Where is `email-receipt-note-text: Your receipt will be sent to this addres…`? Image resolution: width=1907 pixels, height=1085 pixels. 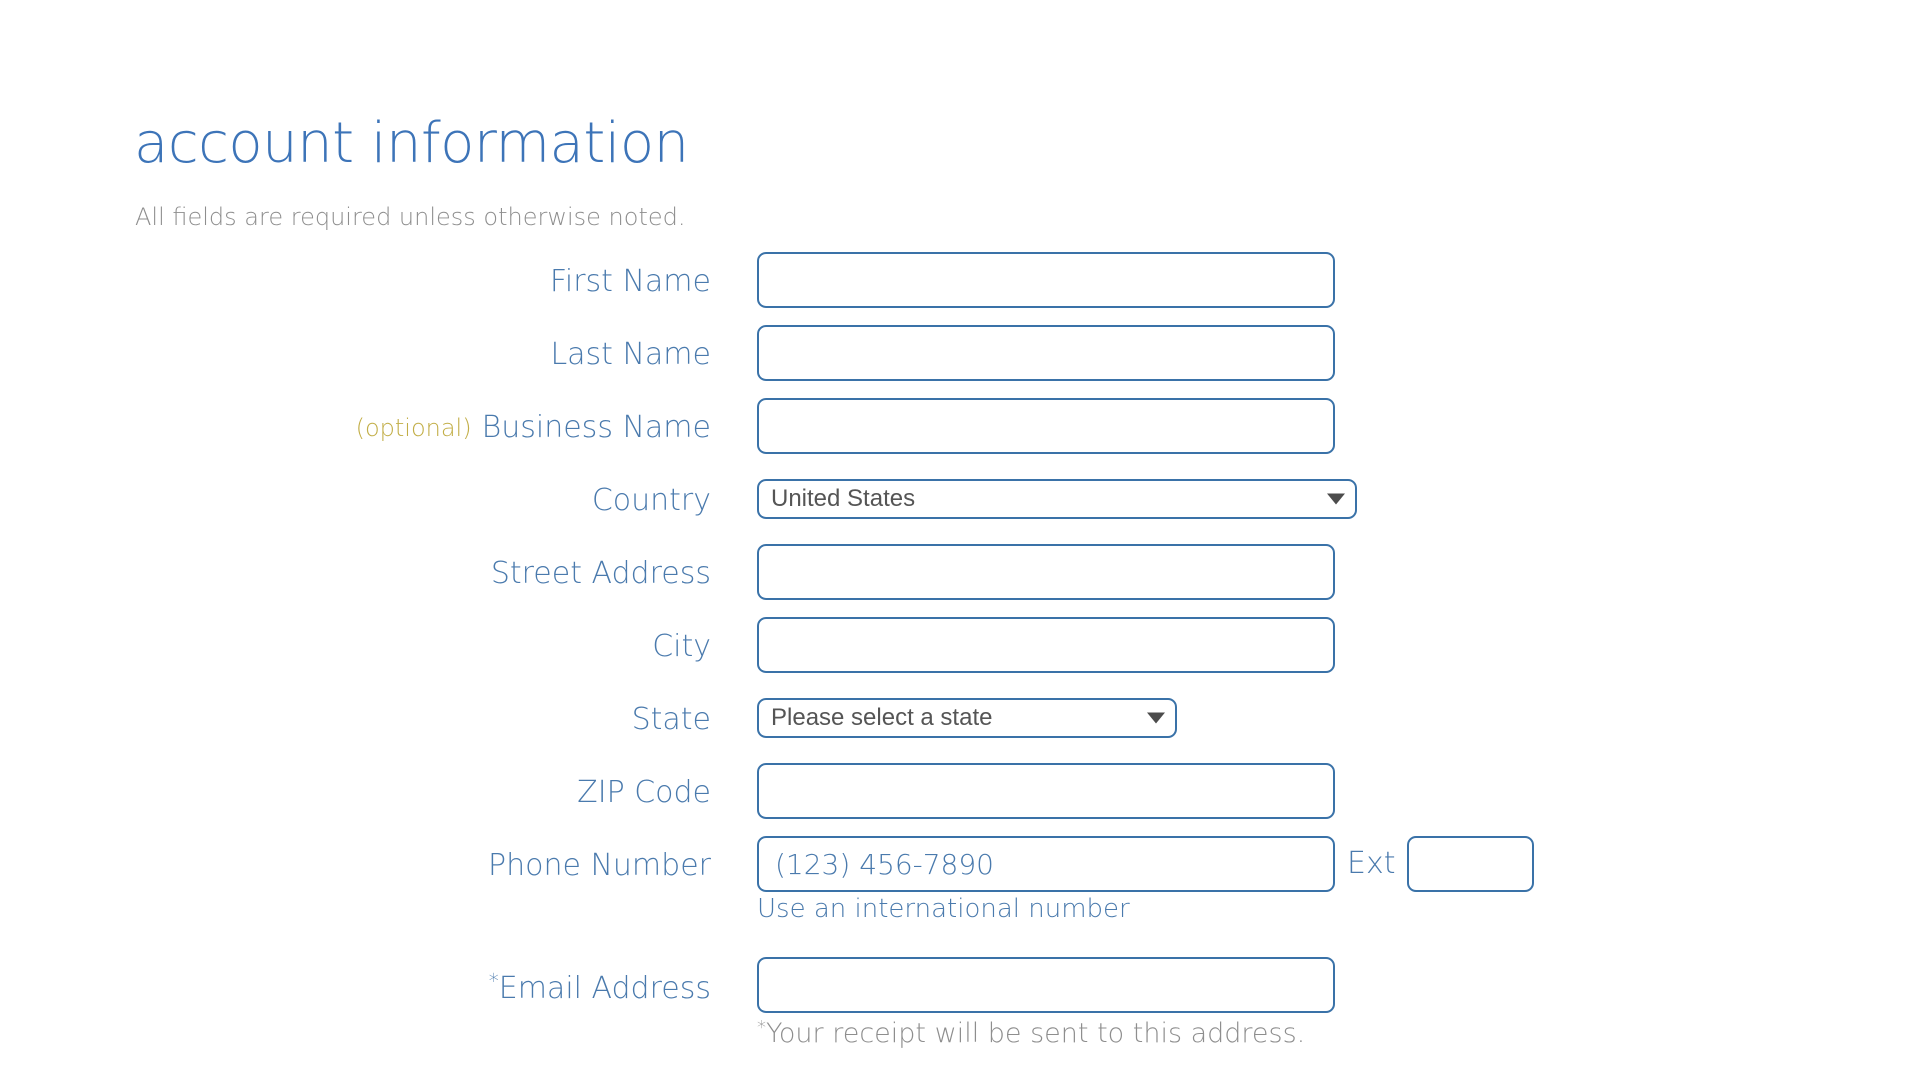 email-receipt-note-text: Your receipt will be sent to this addres… is located at coordinates (1036, 1033).